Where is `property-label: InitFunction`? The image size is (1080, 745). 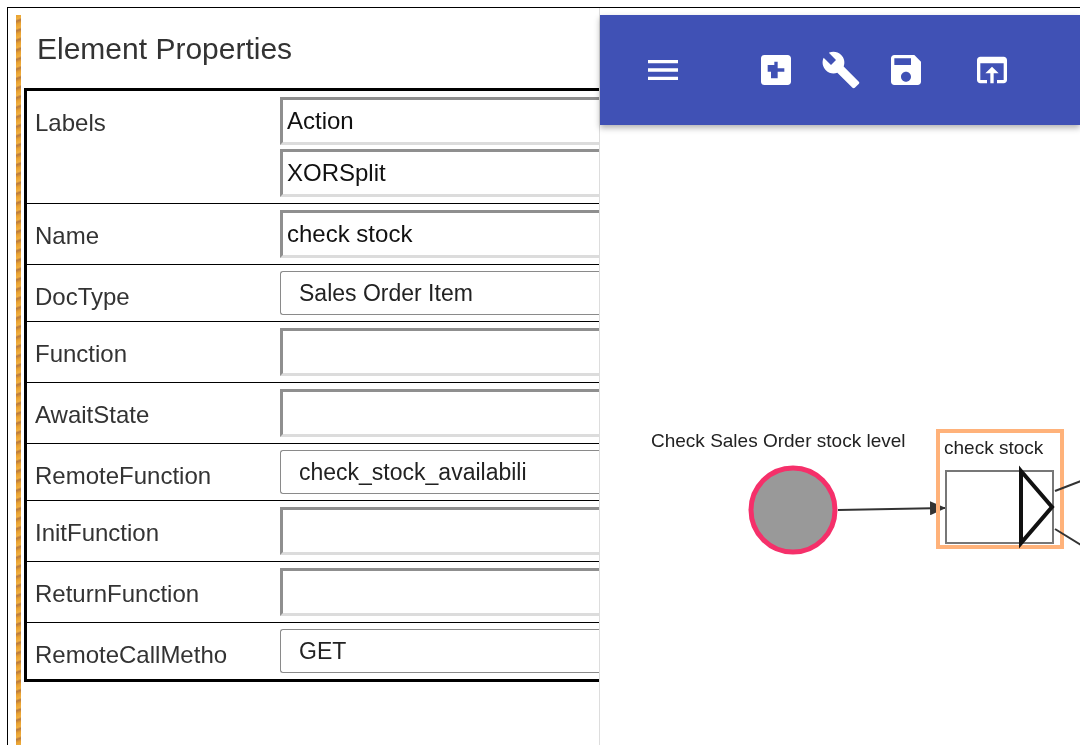 property-label: InitFunction is located at coordinates (97, 533).